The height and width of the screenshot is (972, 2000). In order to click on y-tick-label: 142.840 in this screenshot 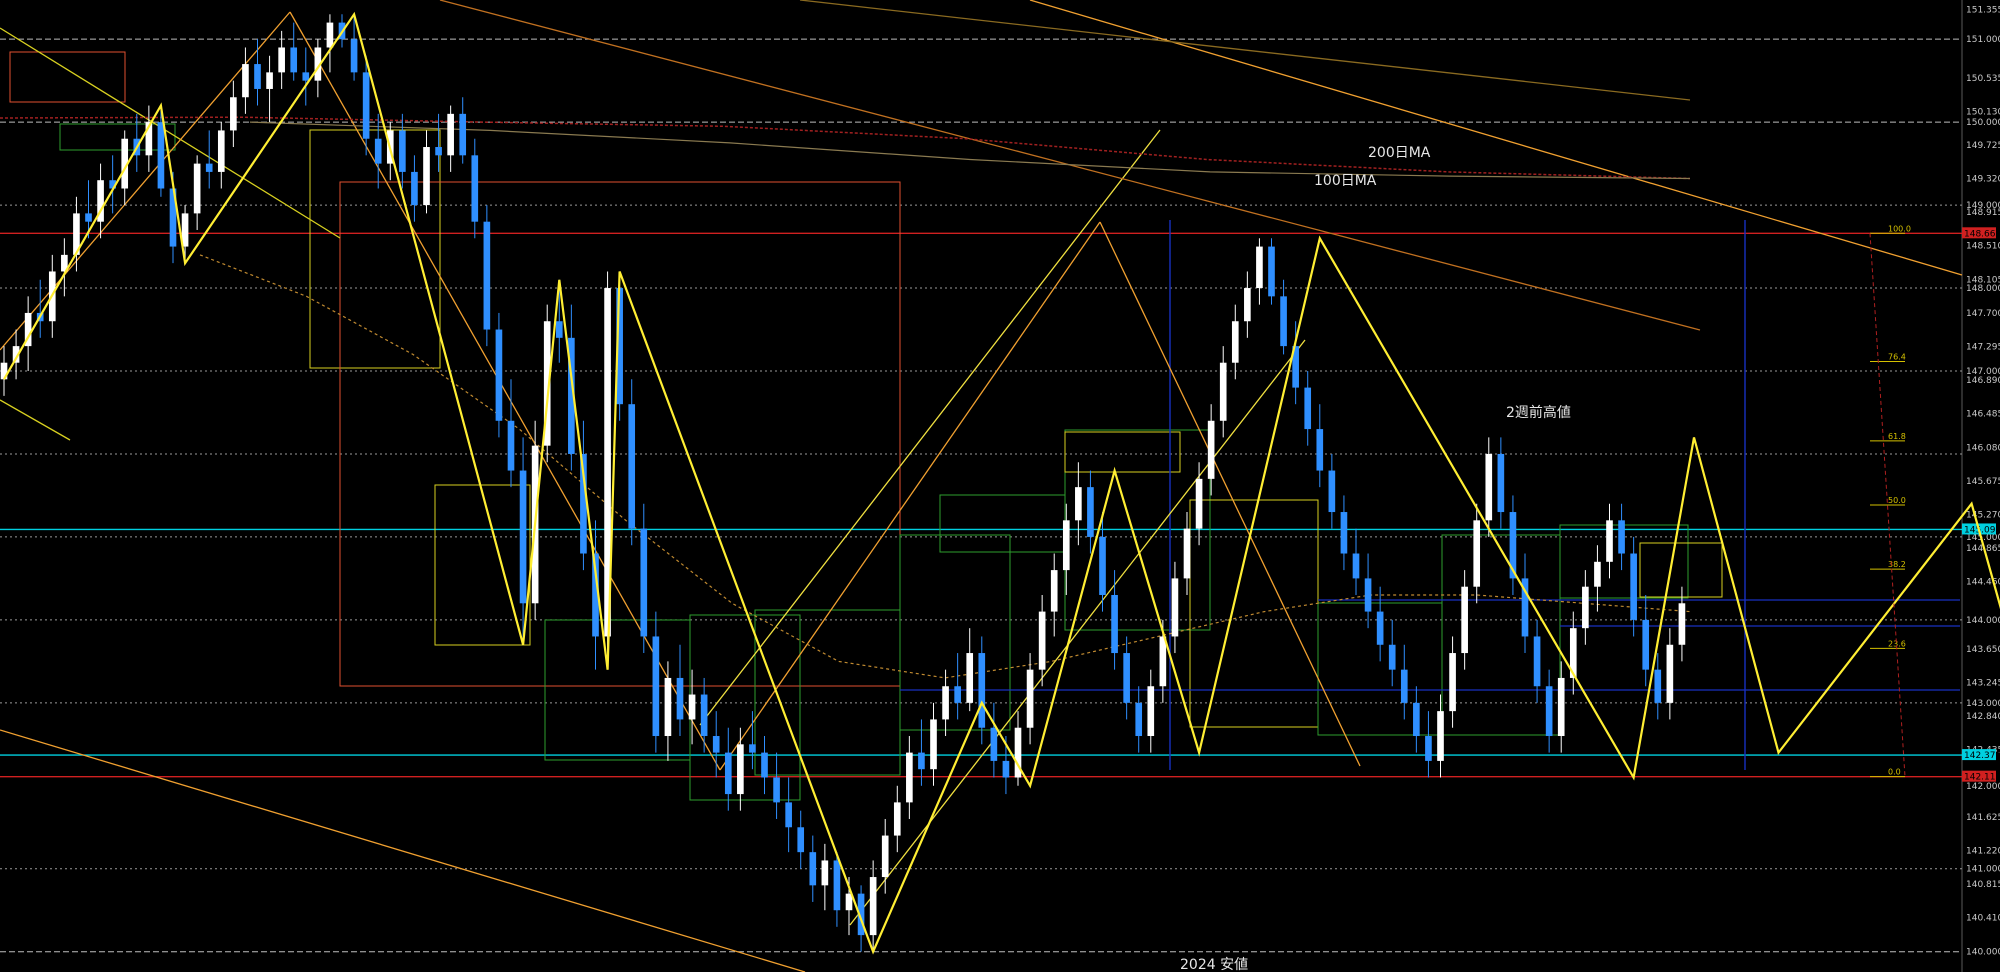, I will do `click(1983, 717)`.